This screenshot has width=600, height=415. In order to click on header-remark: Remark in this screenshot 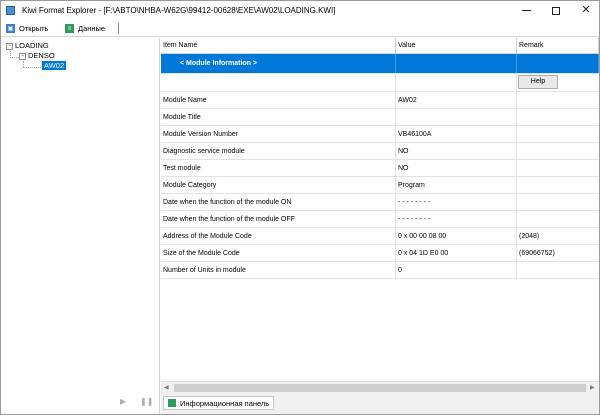, I will do `click(558, 46)`.